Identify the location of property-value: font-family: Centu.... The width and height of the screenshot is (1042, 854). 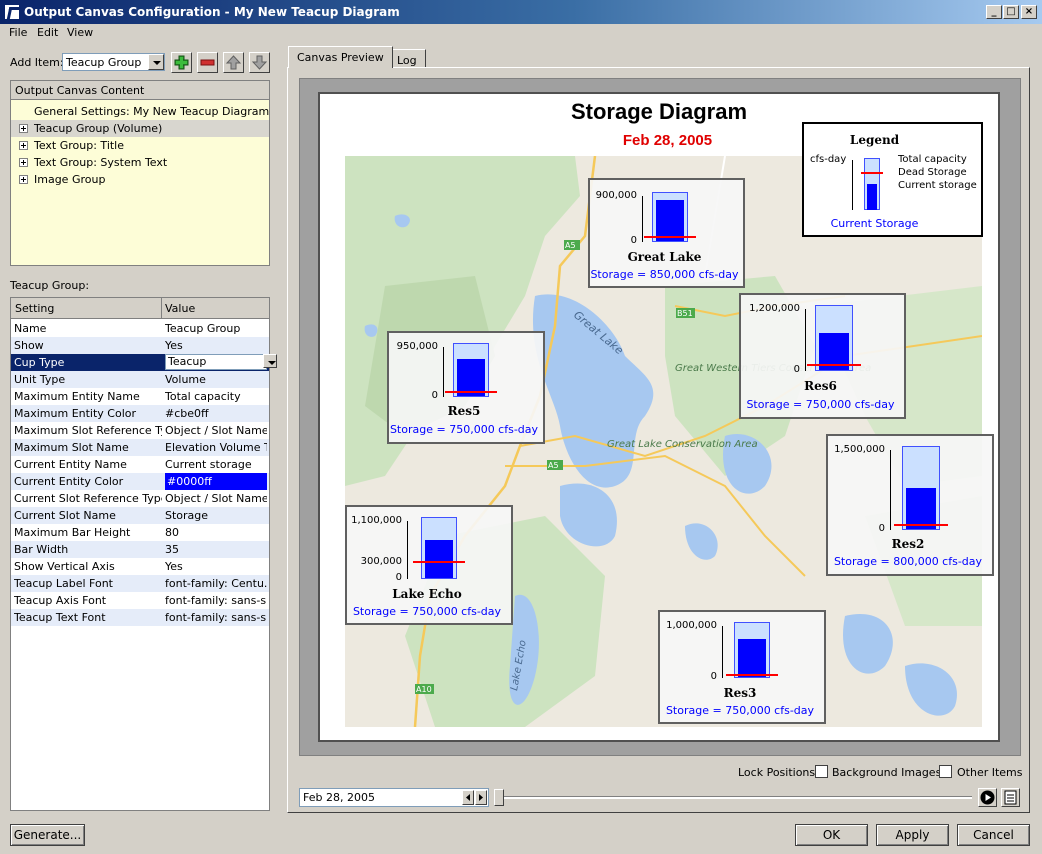
(216, 583).